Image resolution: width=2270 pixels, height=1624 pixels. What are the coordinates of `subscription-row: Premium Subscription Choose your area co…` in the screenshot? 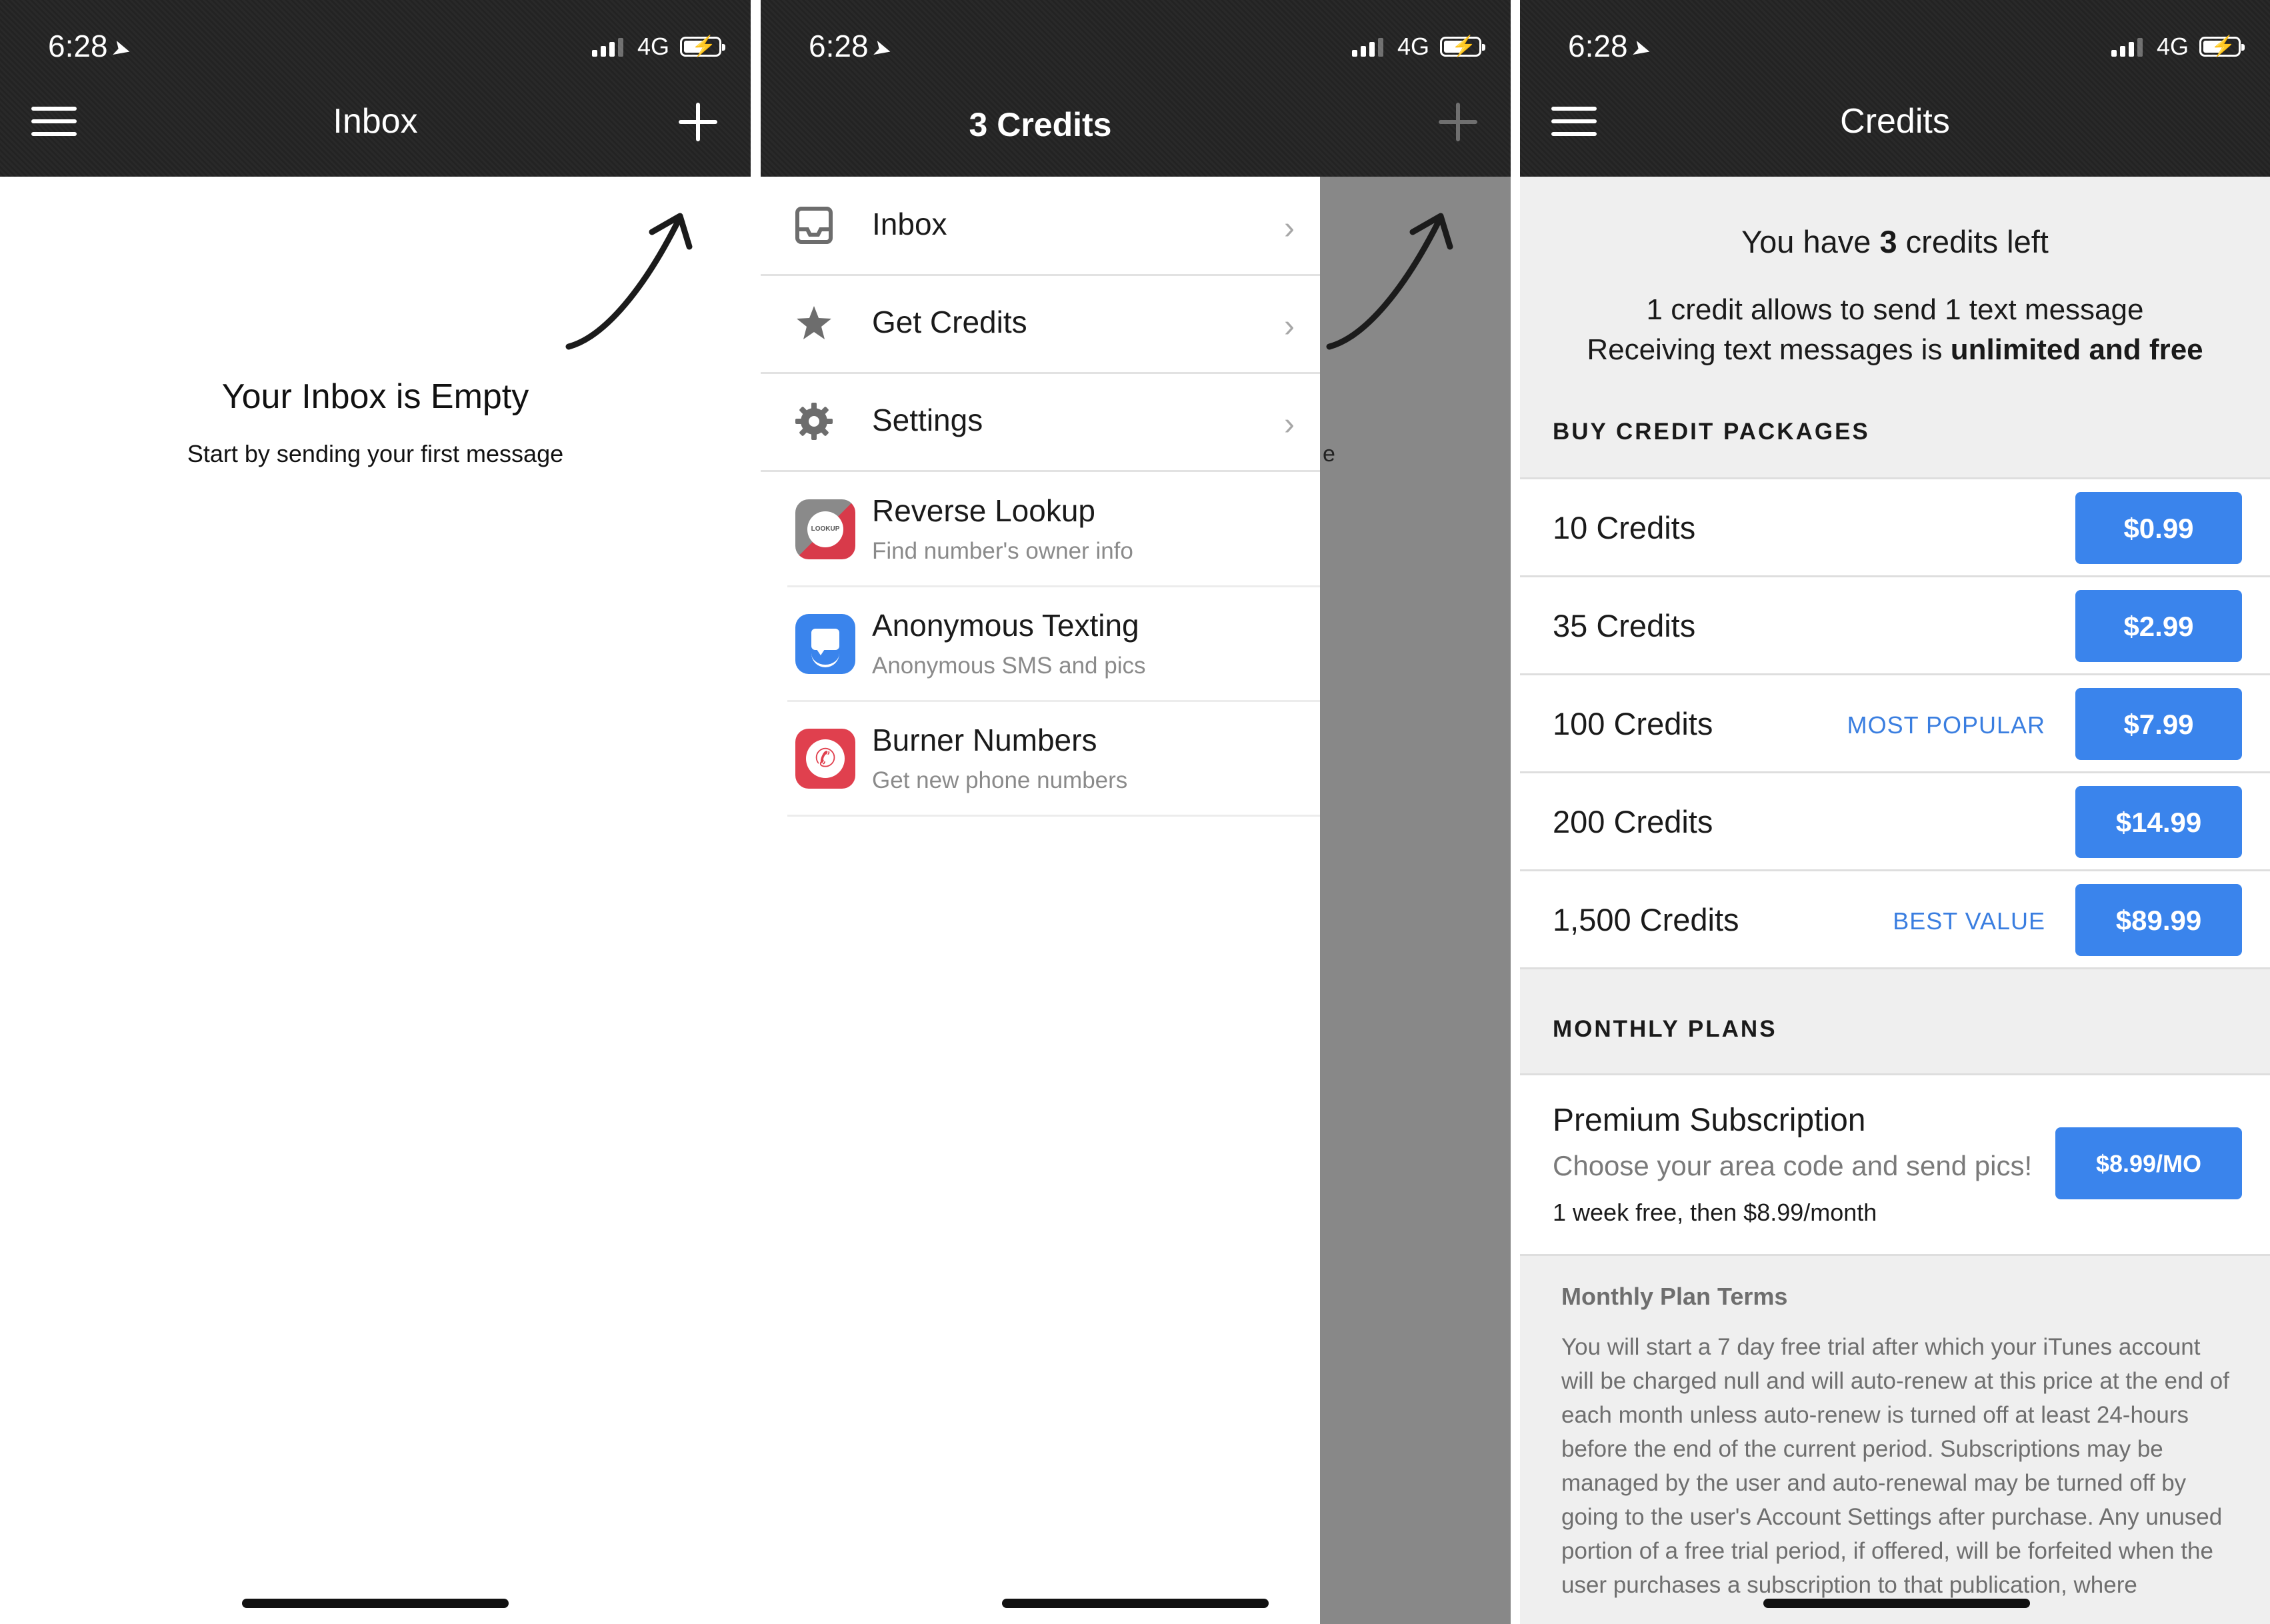 It's located at (1895, 1164).